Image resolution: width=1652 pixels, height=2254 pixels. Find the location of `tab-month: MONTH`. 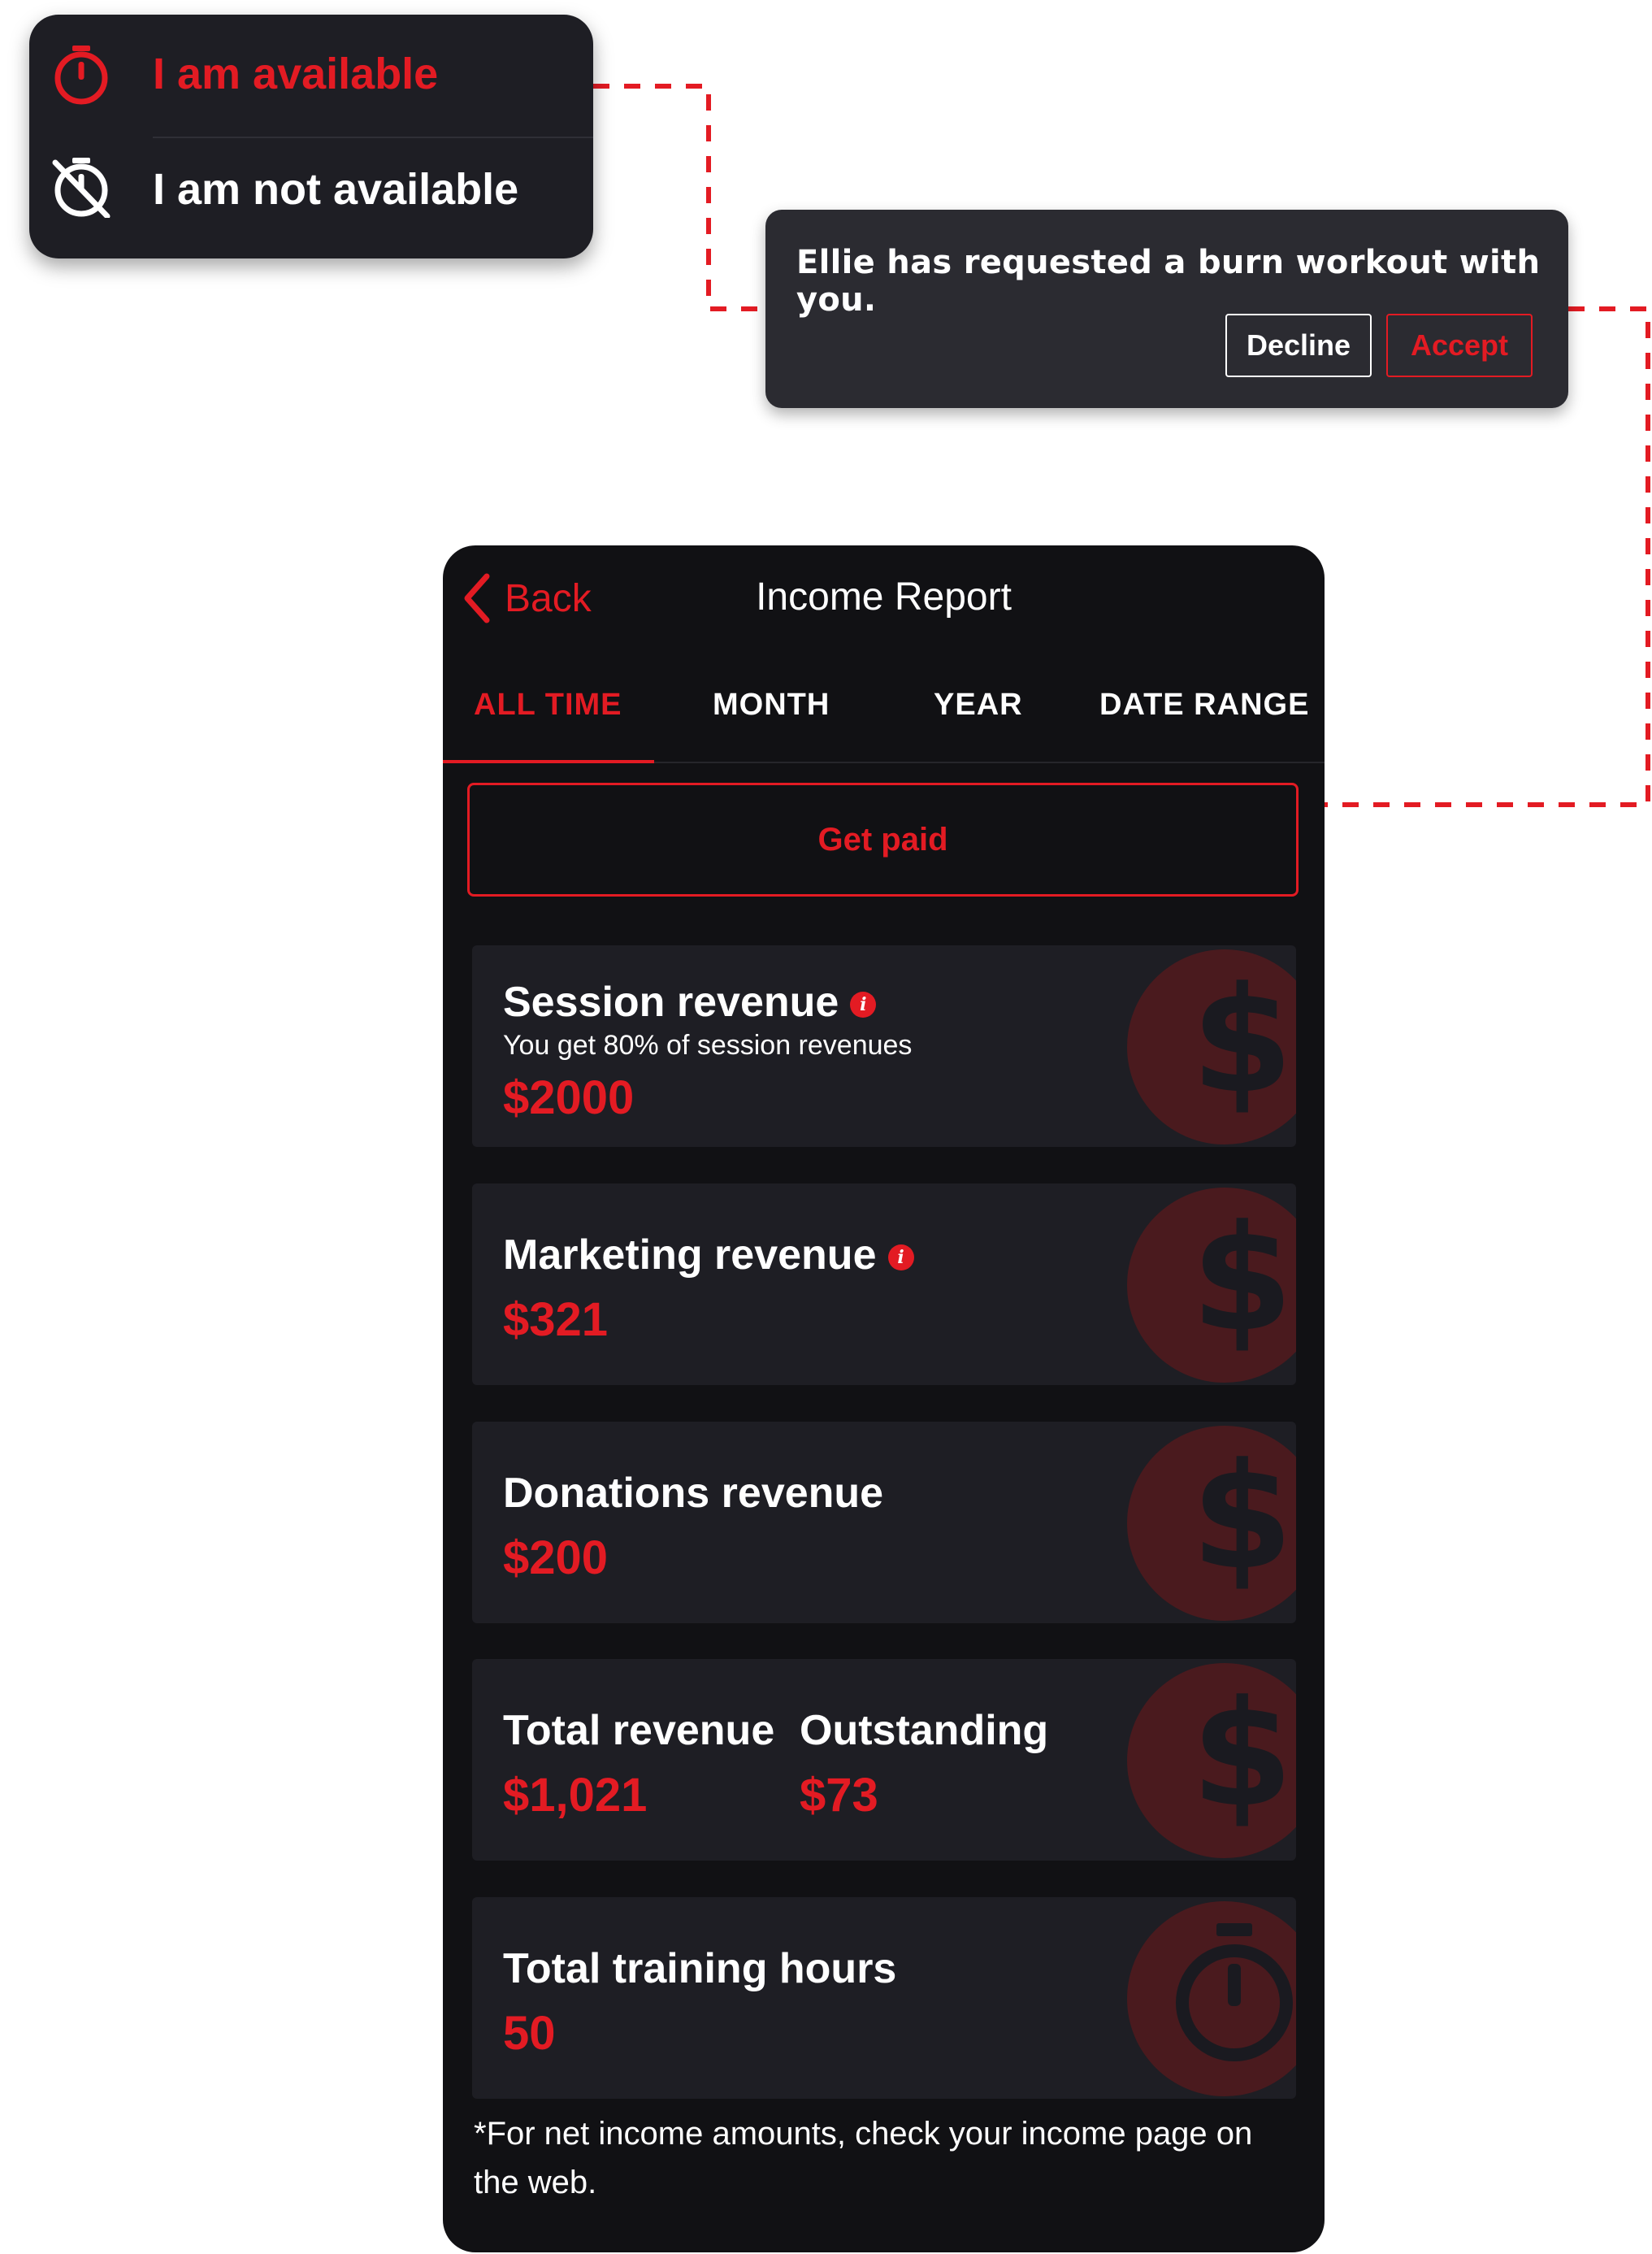

tab-month: MONTH is located at coordinates (771, 705).